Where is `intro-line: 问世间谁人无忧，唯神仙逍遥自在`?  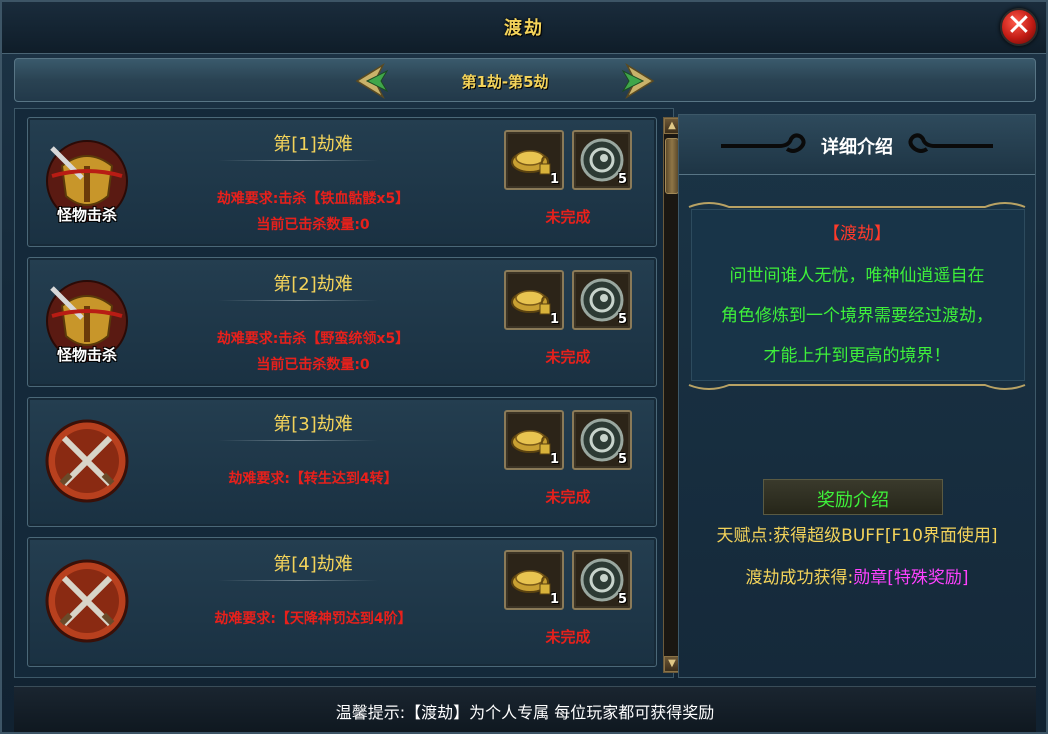
intro-line: 问世间谁人无忧，唯神仙逍遥自在 is located at coordinates (857, 276).